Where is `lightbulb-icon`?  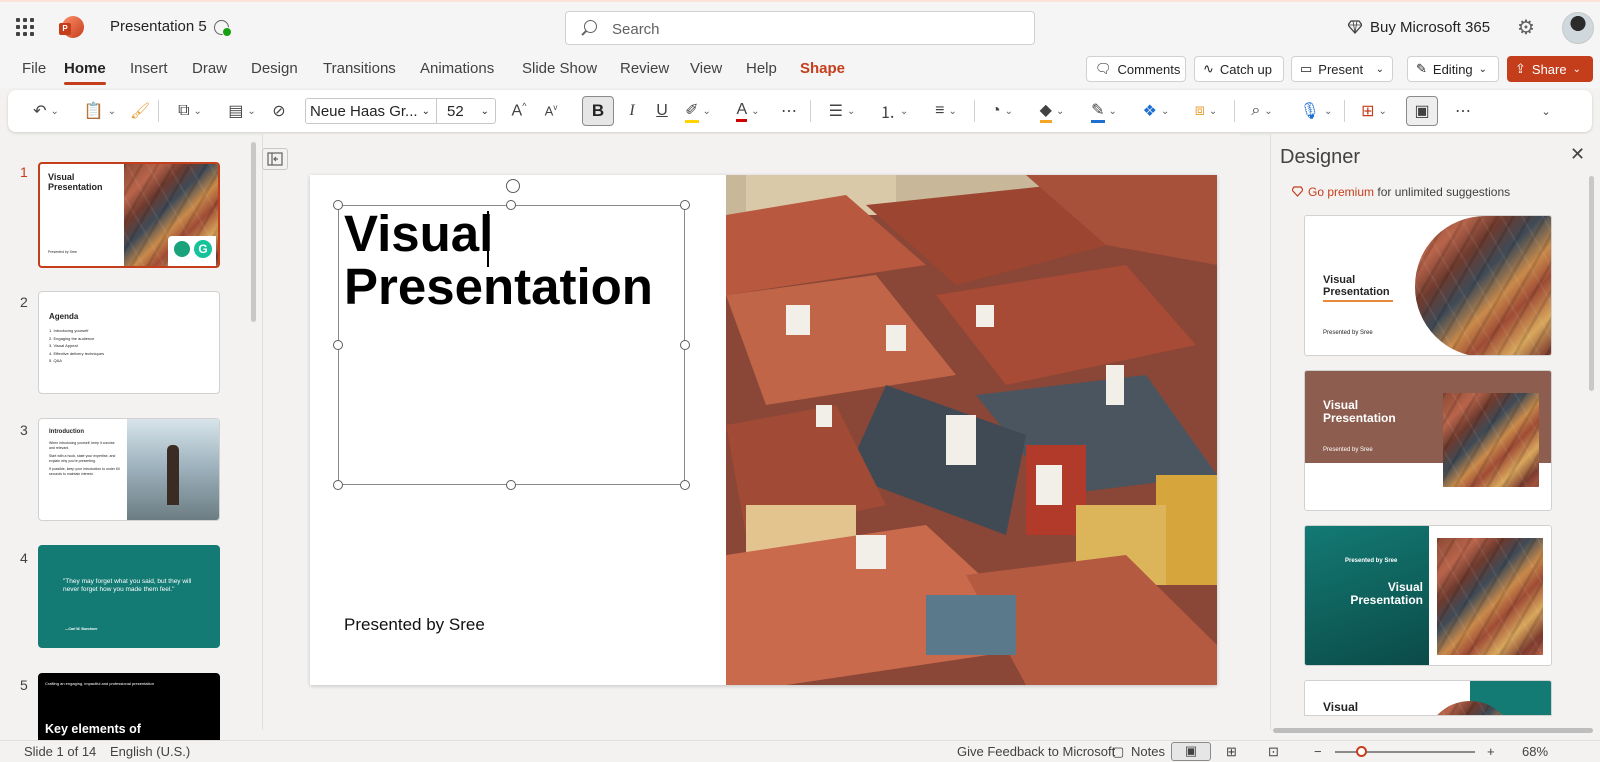
lightbulb-icon is located at coordinates (182, 249).